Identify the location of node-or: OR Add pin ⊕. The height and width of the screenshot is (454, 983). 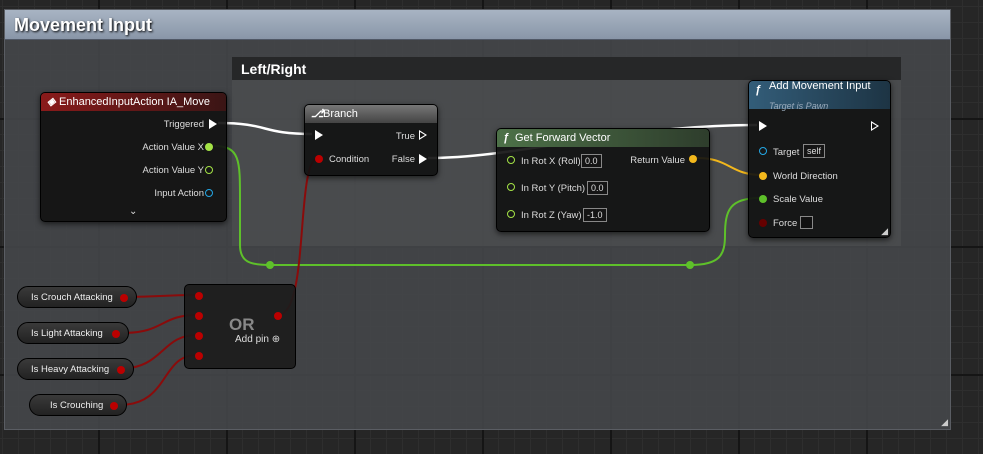
(240, 326).